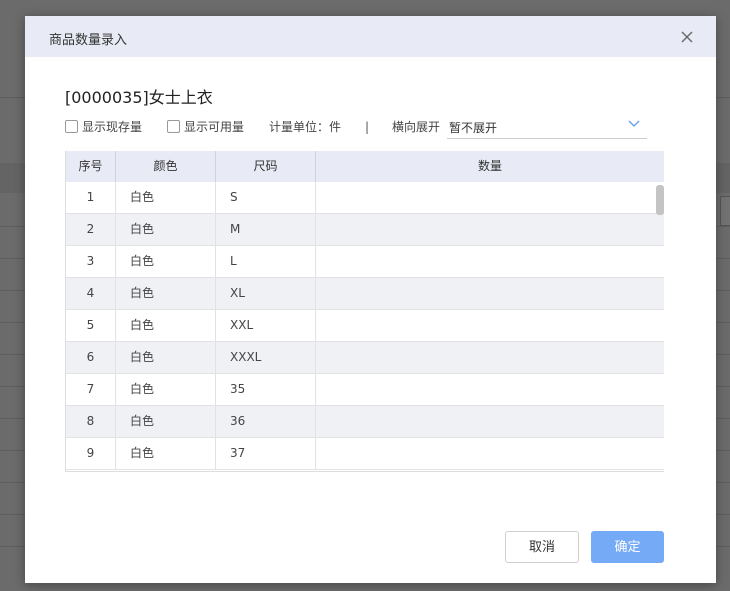  Describe the element at coordinates (266, 166) in the screenshot. I see `column-header-size: 尺码` at that location.